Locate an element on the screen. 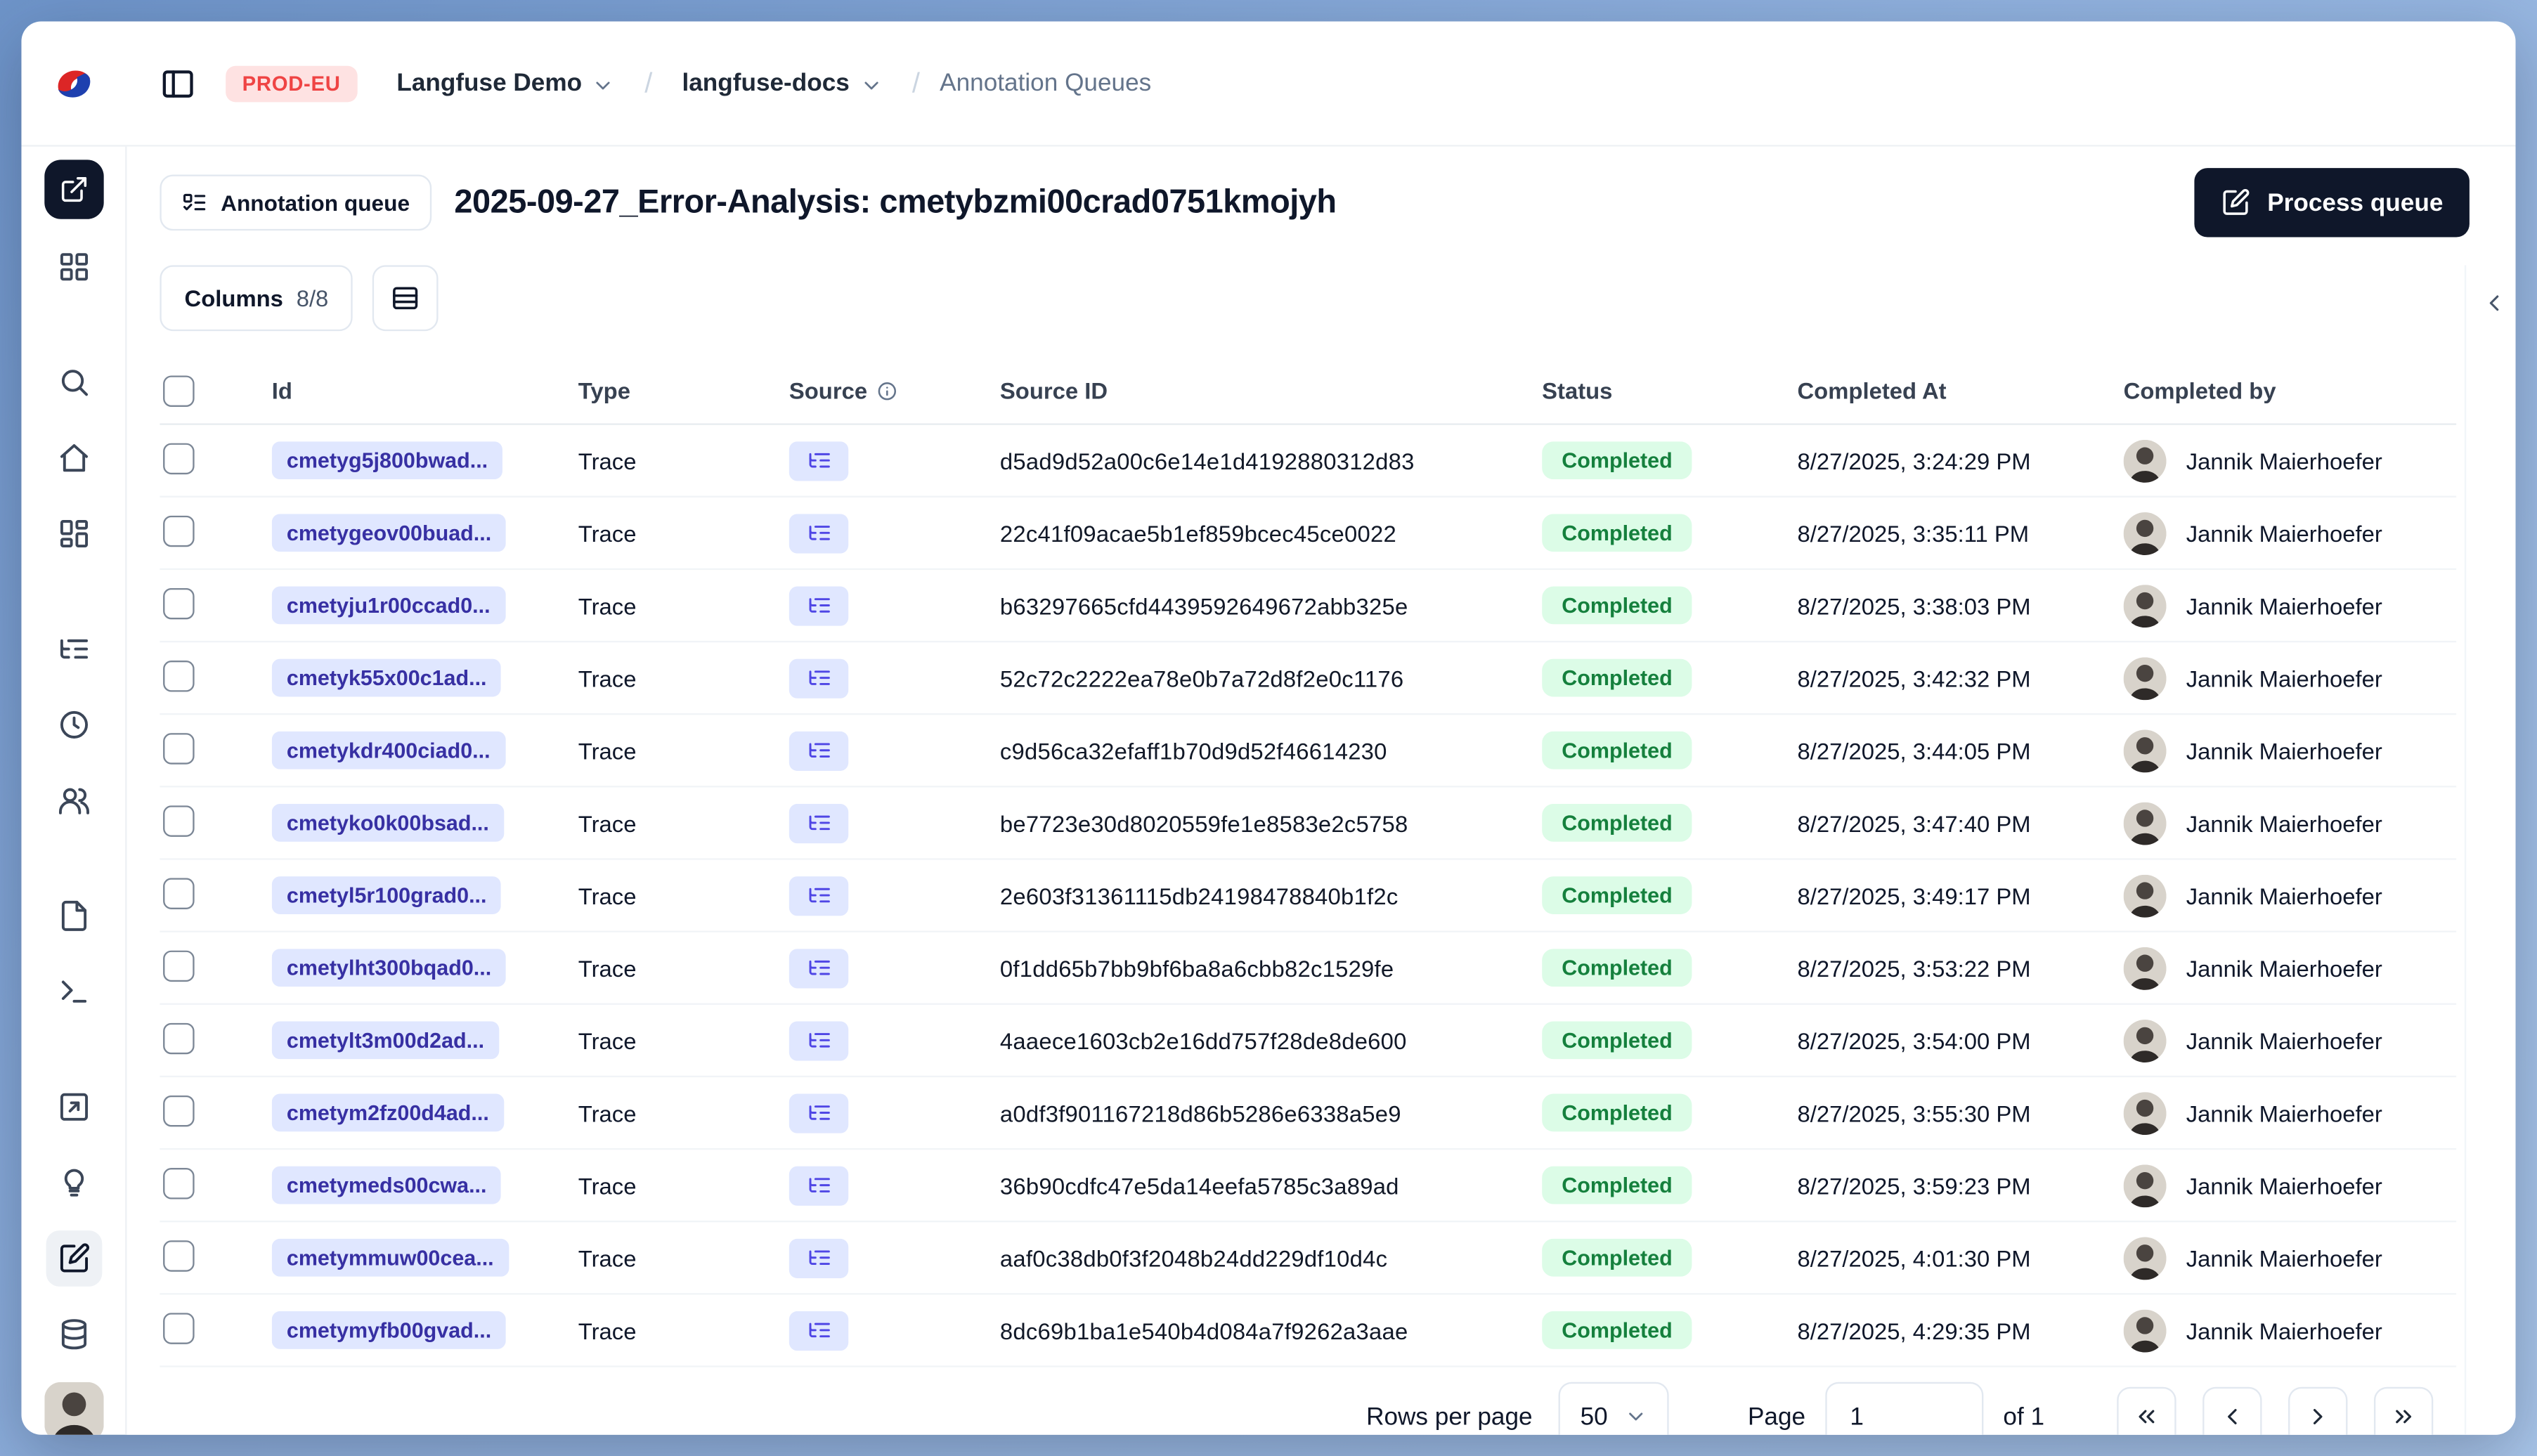  sidebar-item-tracing is located at coordinates (73, 649).